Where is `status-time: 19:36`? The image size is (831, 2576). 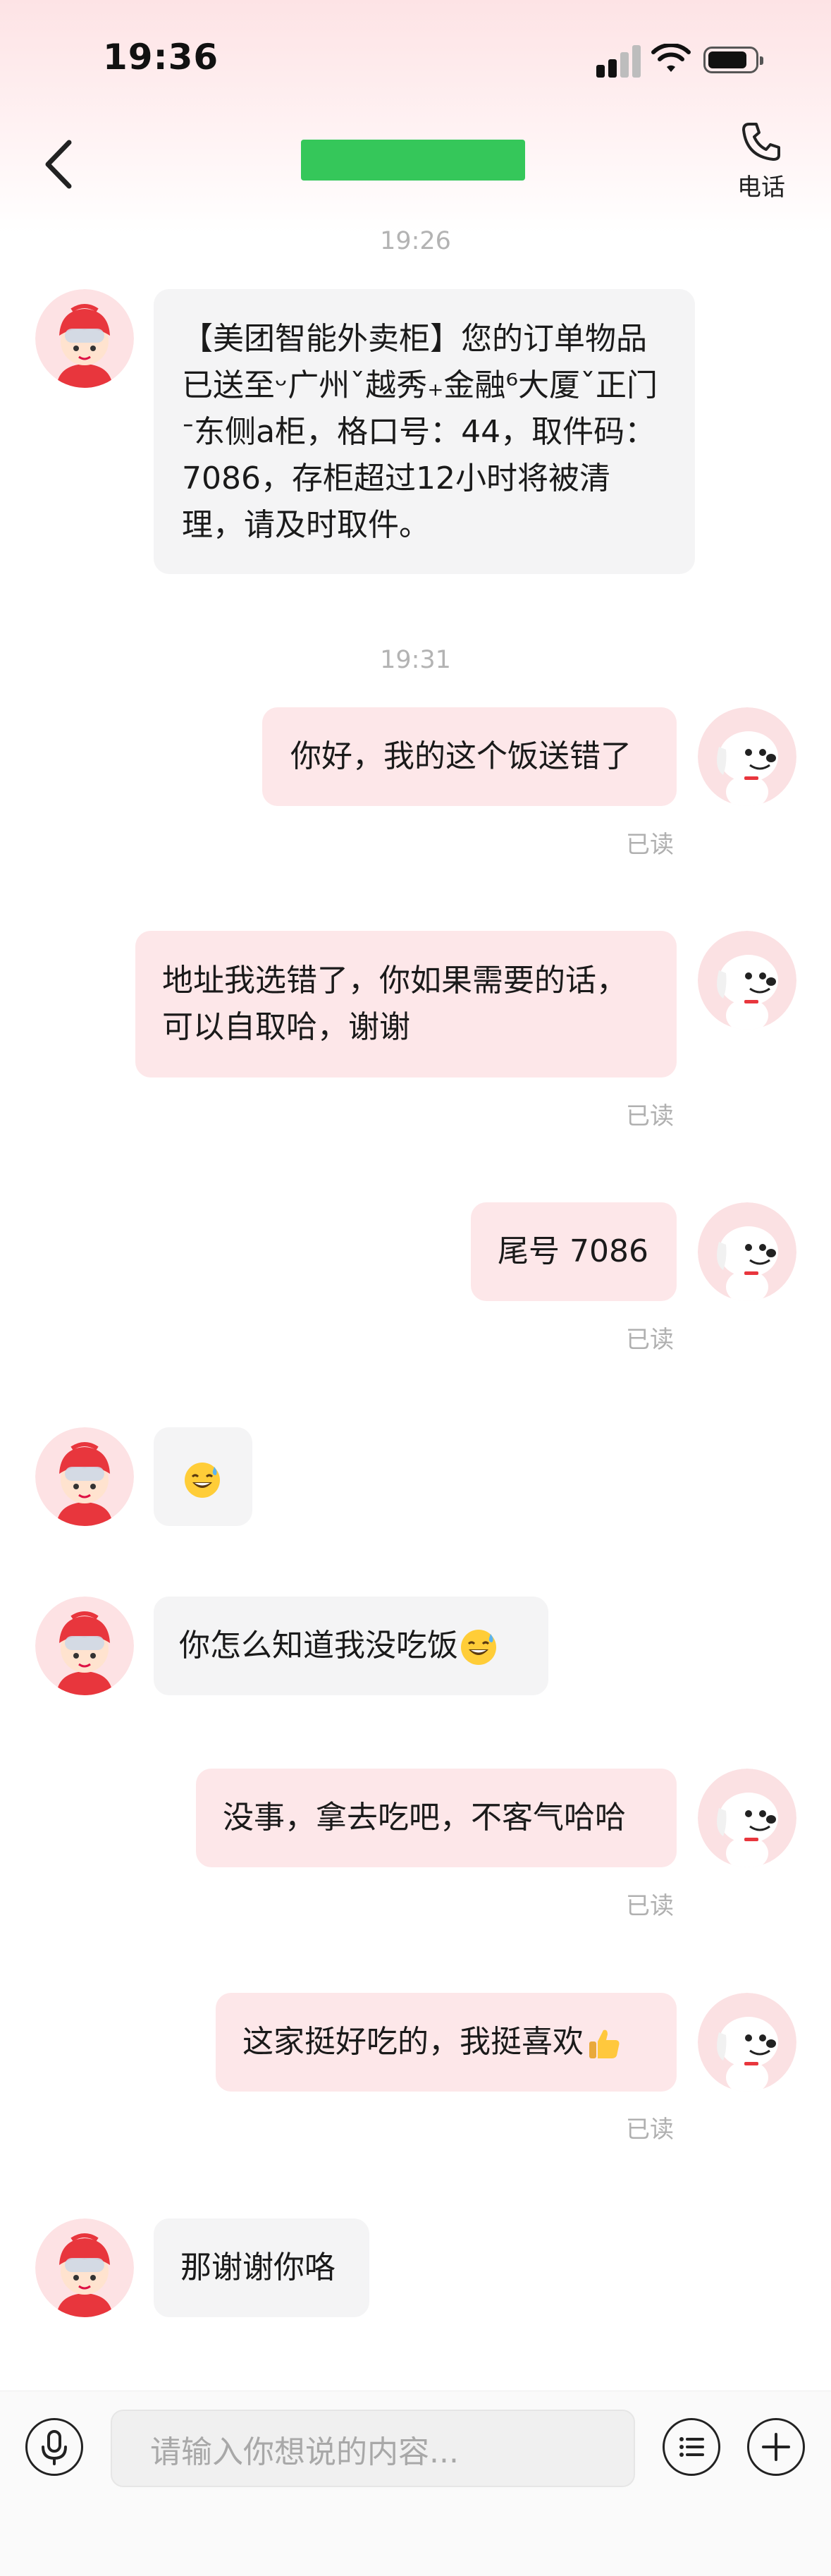
status-time: 19:36 is located at coordinates (161, 58).